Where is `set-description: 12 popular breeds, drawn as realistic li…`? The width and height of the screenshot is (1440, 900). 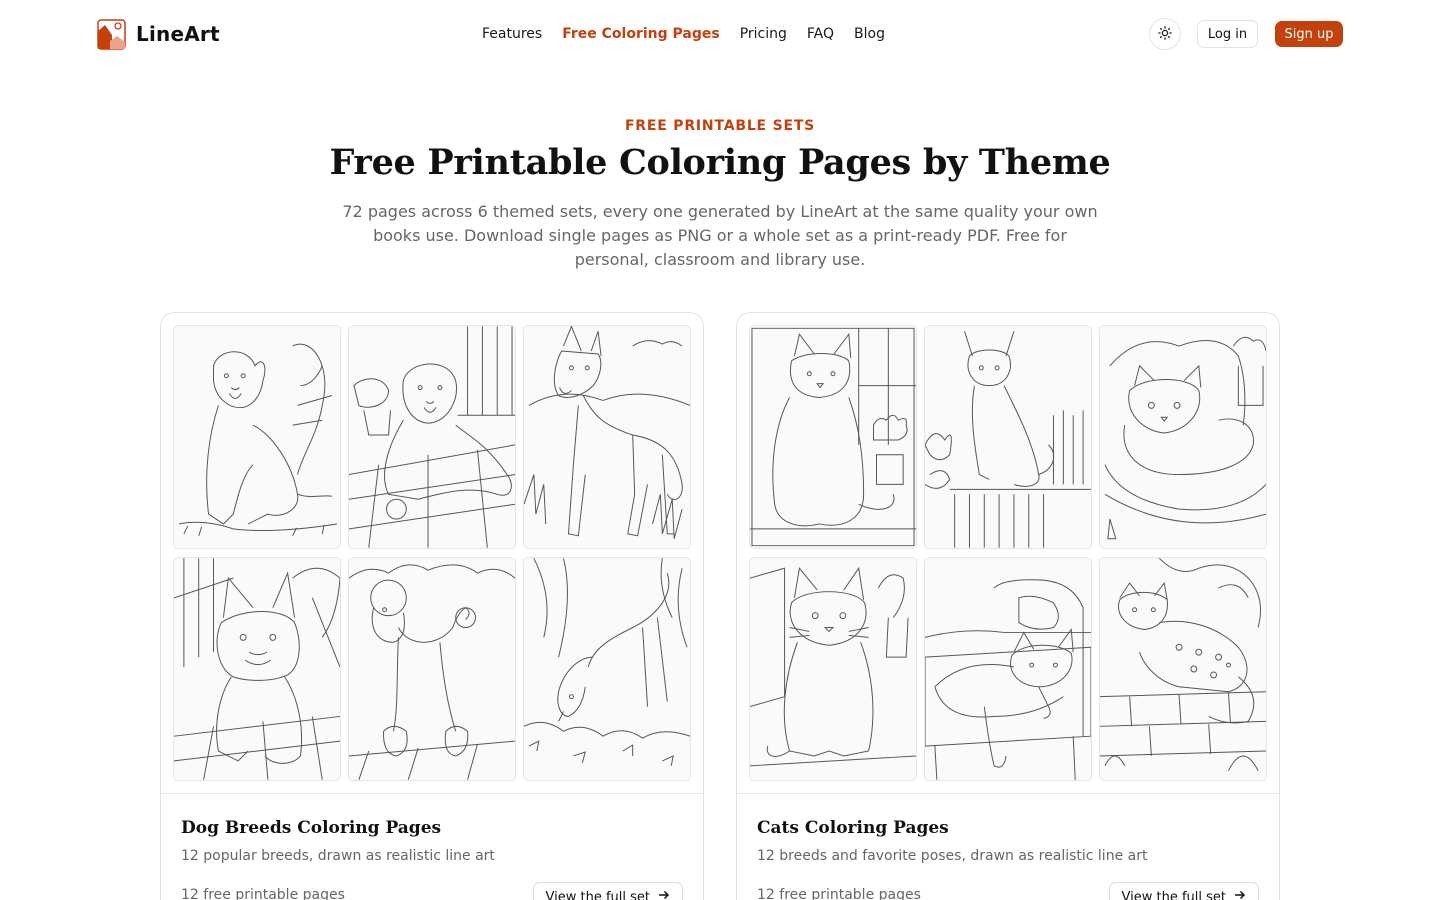
set-description: 12 popular breeds, drawn as realistic li… is located at coordinates (338, 856).